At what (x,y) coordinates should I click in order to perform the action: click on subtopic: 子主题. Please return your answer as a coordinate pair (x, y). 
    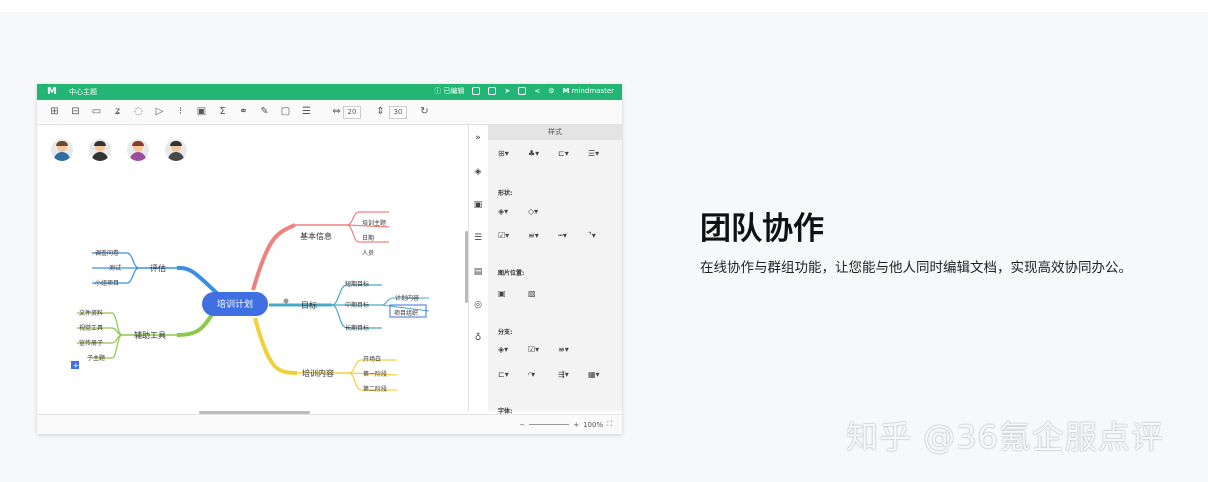
    Looking at the image, I should click on (96, 357).